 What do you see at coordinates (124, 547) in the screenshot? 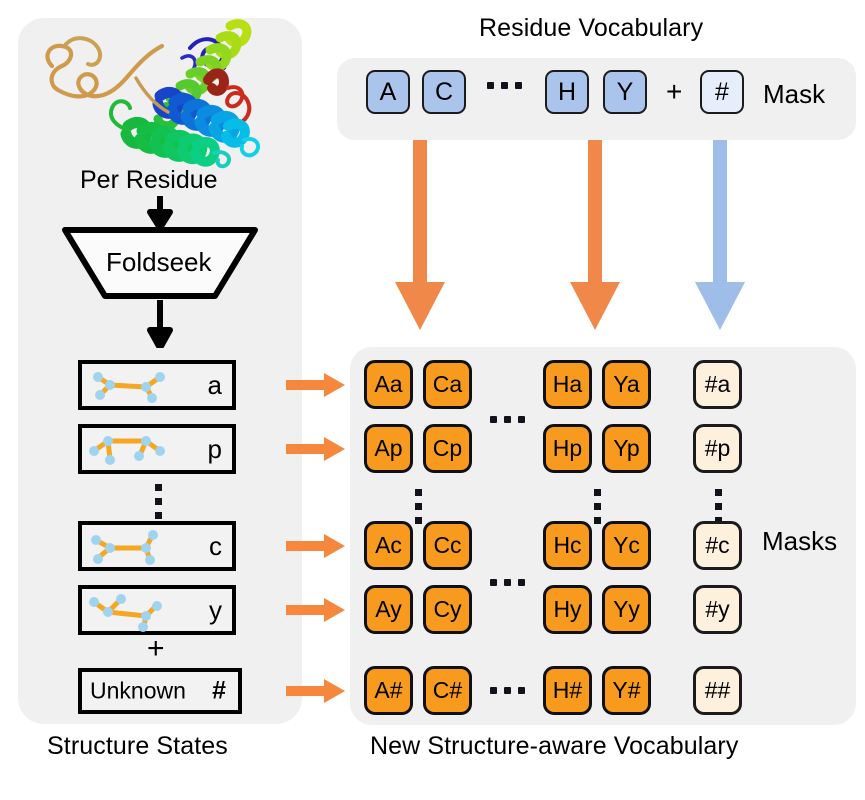
I see `structure-state-glyph-c` at bounding box center [124, 547].